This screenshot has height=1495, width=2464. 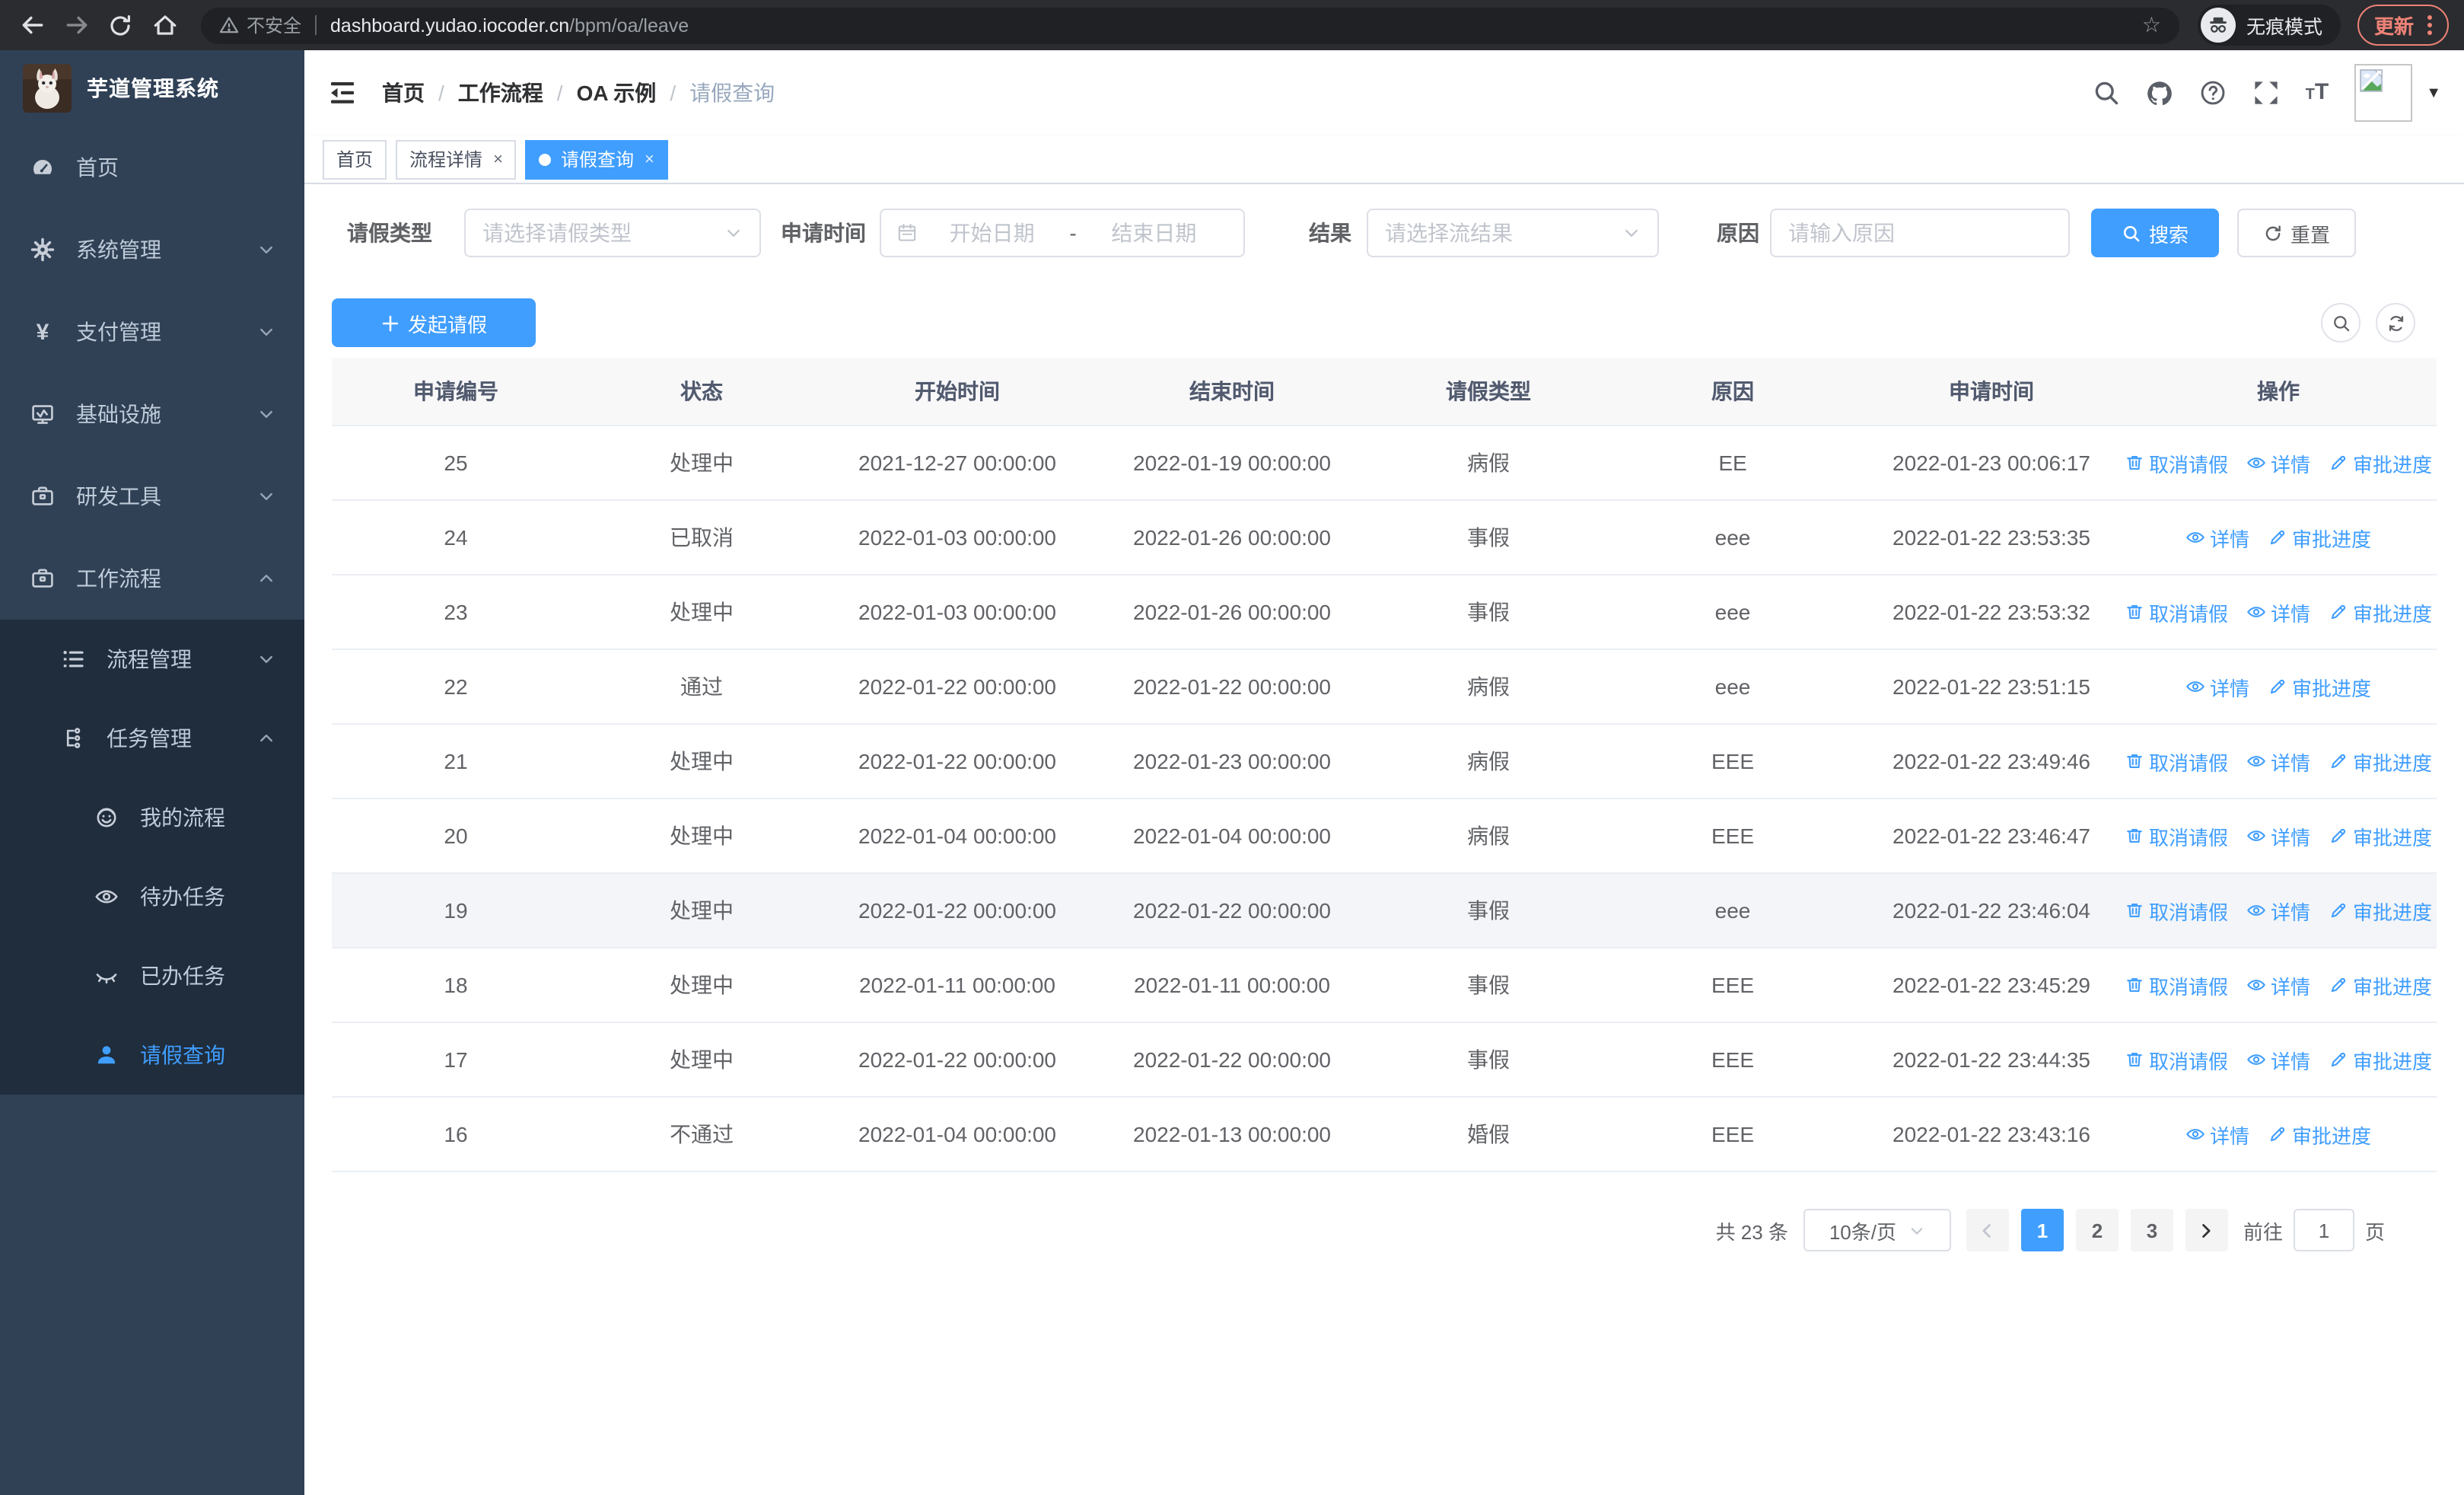 I want to click on trash-icon, so click(x=2134, y=761).